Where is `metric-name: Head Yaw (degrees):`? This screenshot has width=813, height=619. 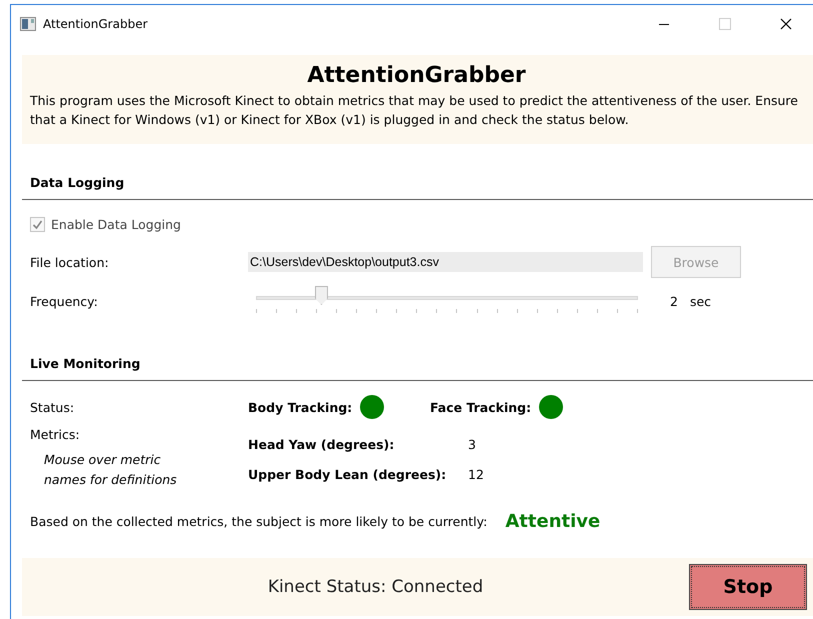
metric-name: Head Yaw (degrees): is located at coordinates (358, 448).